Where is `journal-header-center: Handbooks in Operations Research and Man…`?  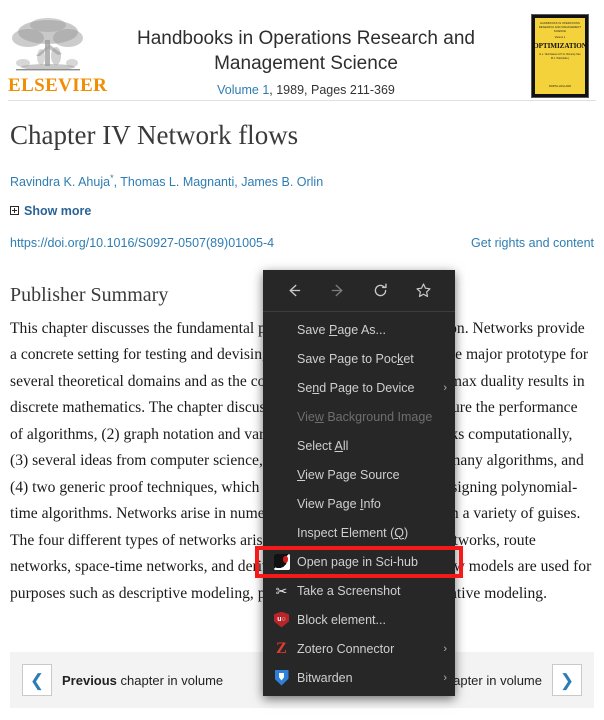
journal-header-center: Handbooks in Operations Research and Man… is located at coordinates (306, 54).